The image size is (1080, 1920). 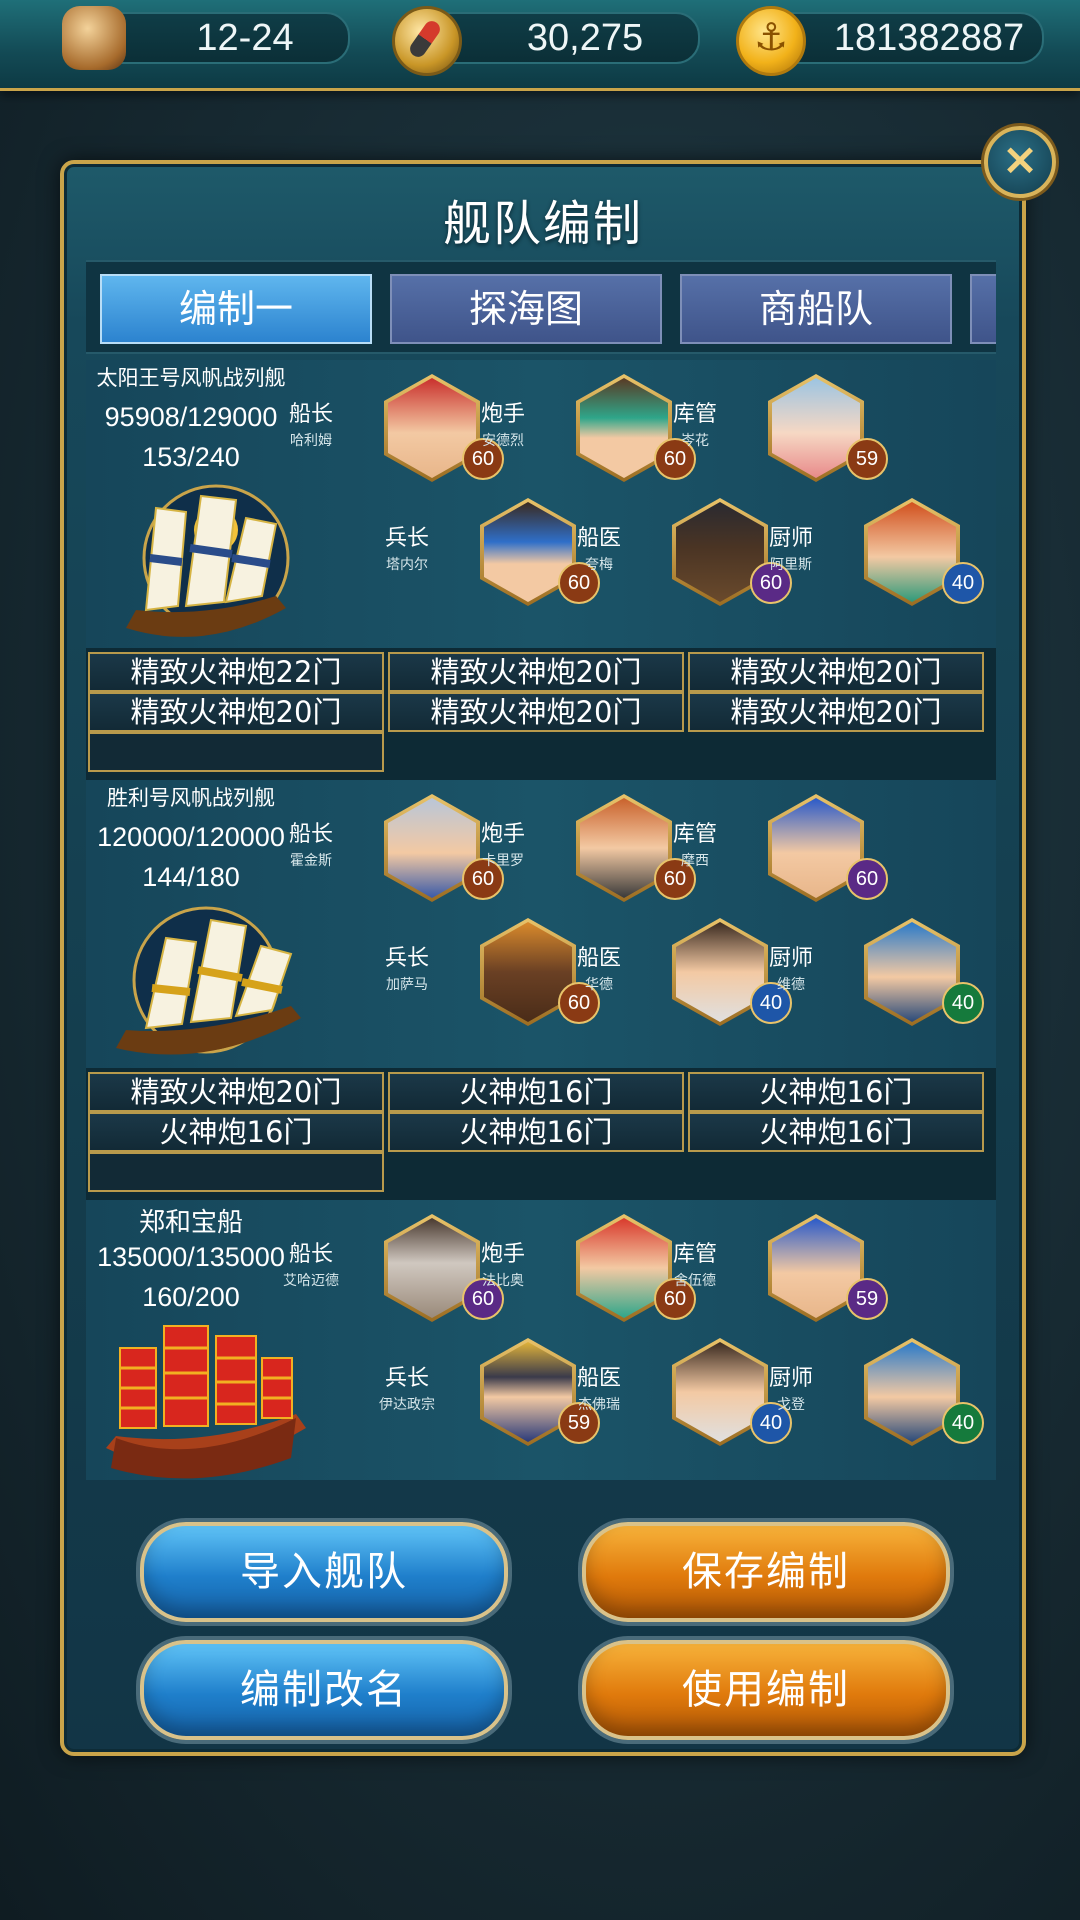 I want to click on hero-name: 摩西, so click(x=695, y=861).